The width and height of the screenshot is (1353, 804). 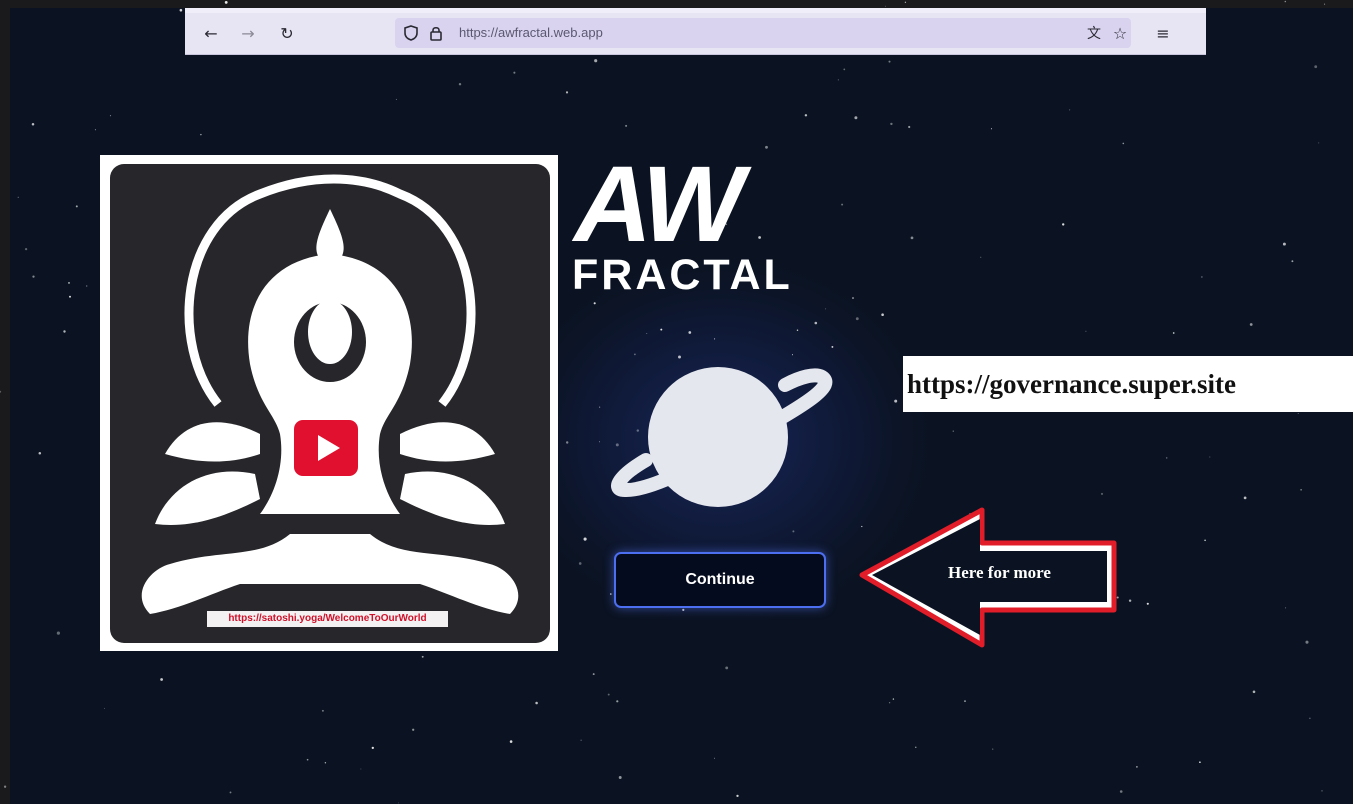 I want to click on forward-arrow-icon: →, so click(x=248, y=33).